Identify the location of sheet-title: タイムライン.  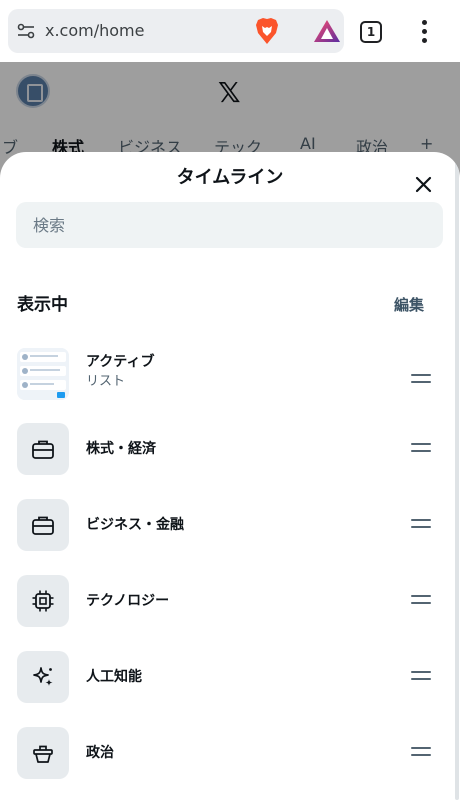
(230, 177).